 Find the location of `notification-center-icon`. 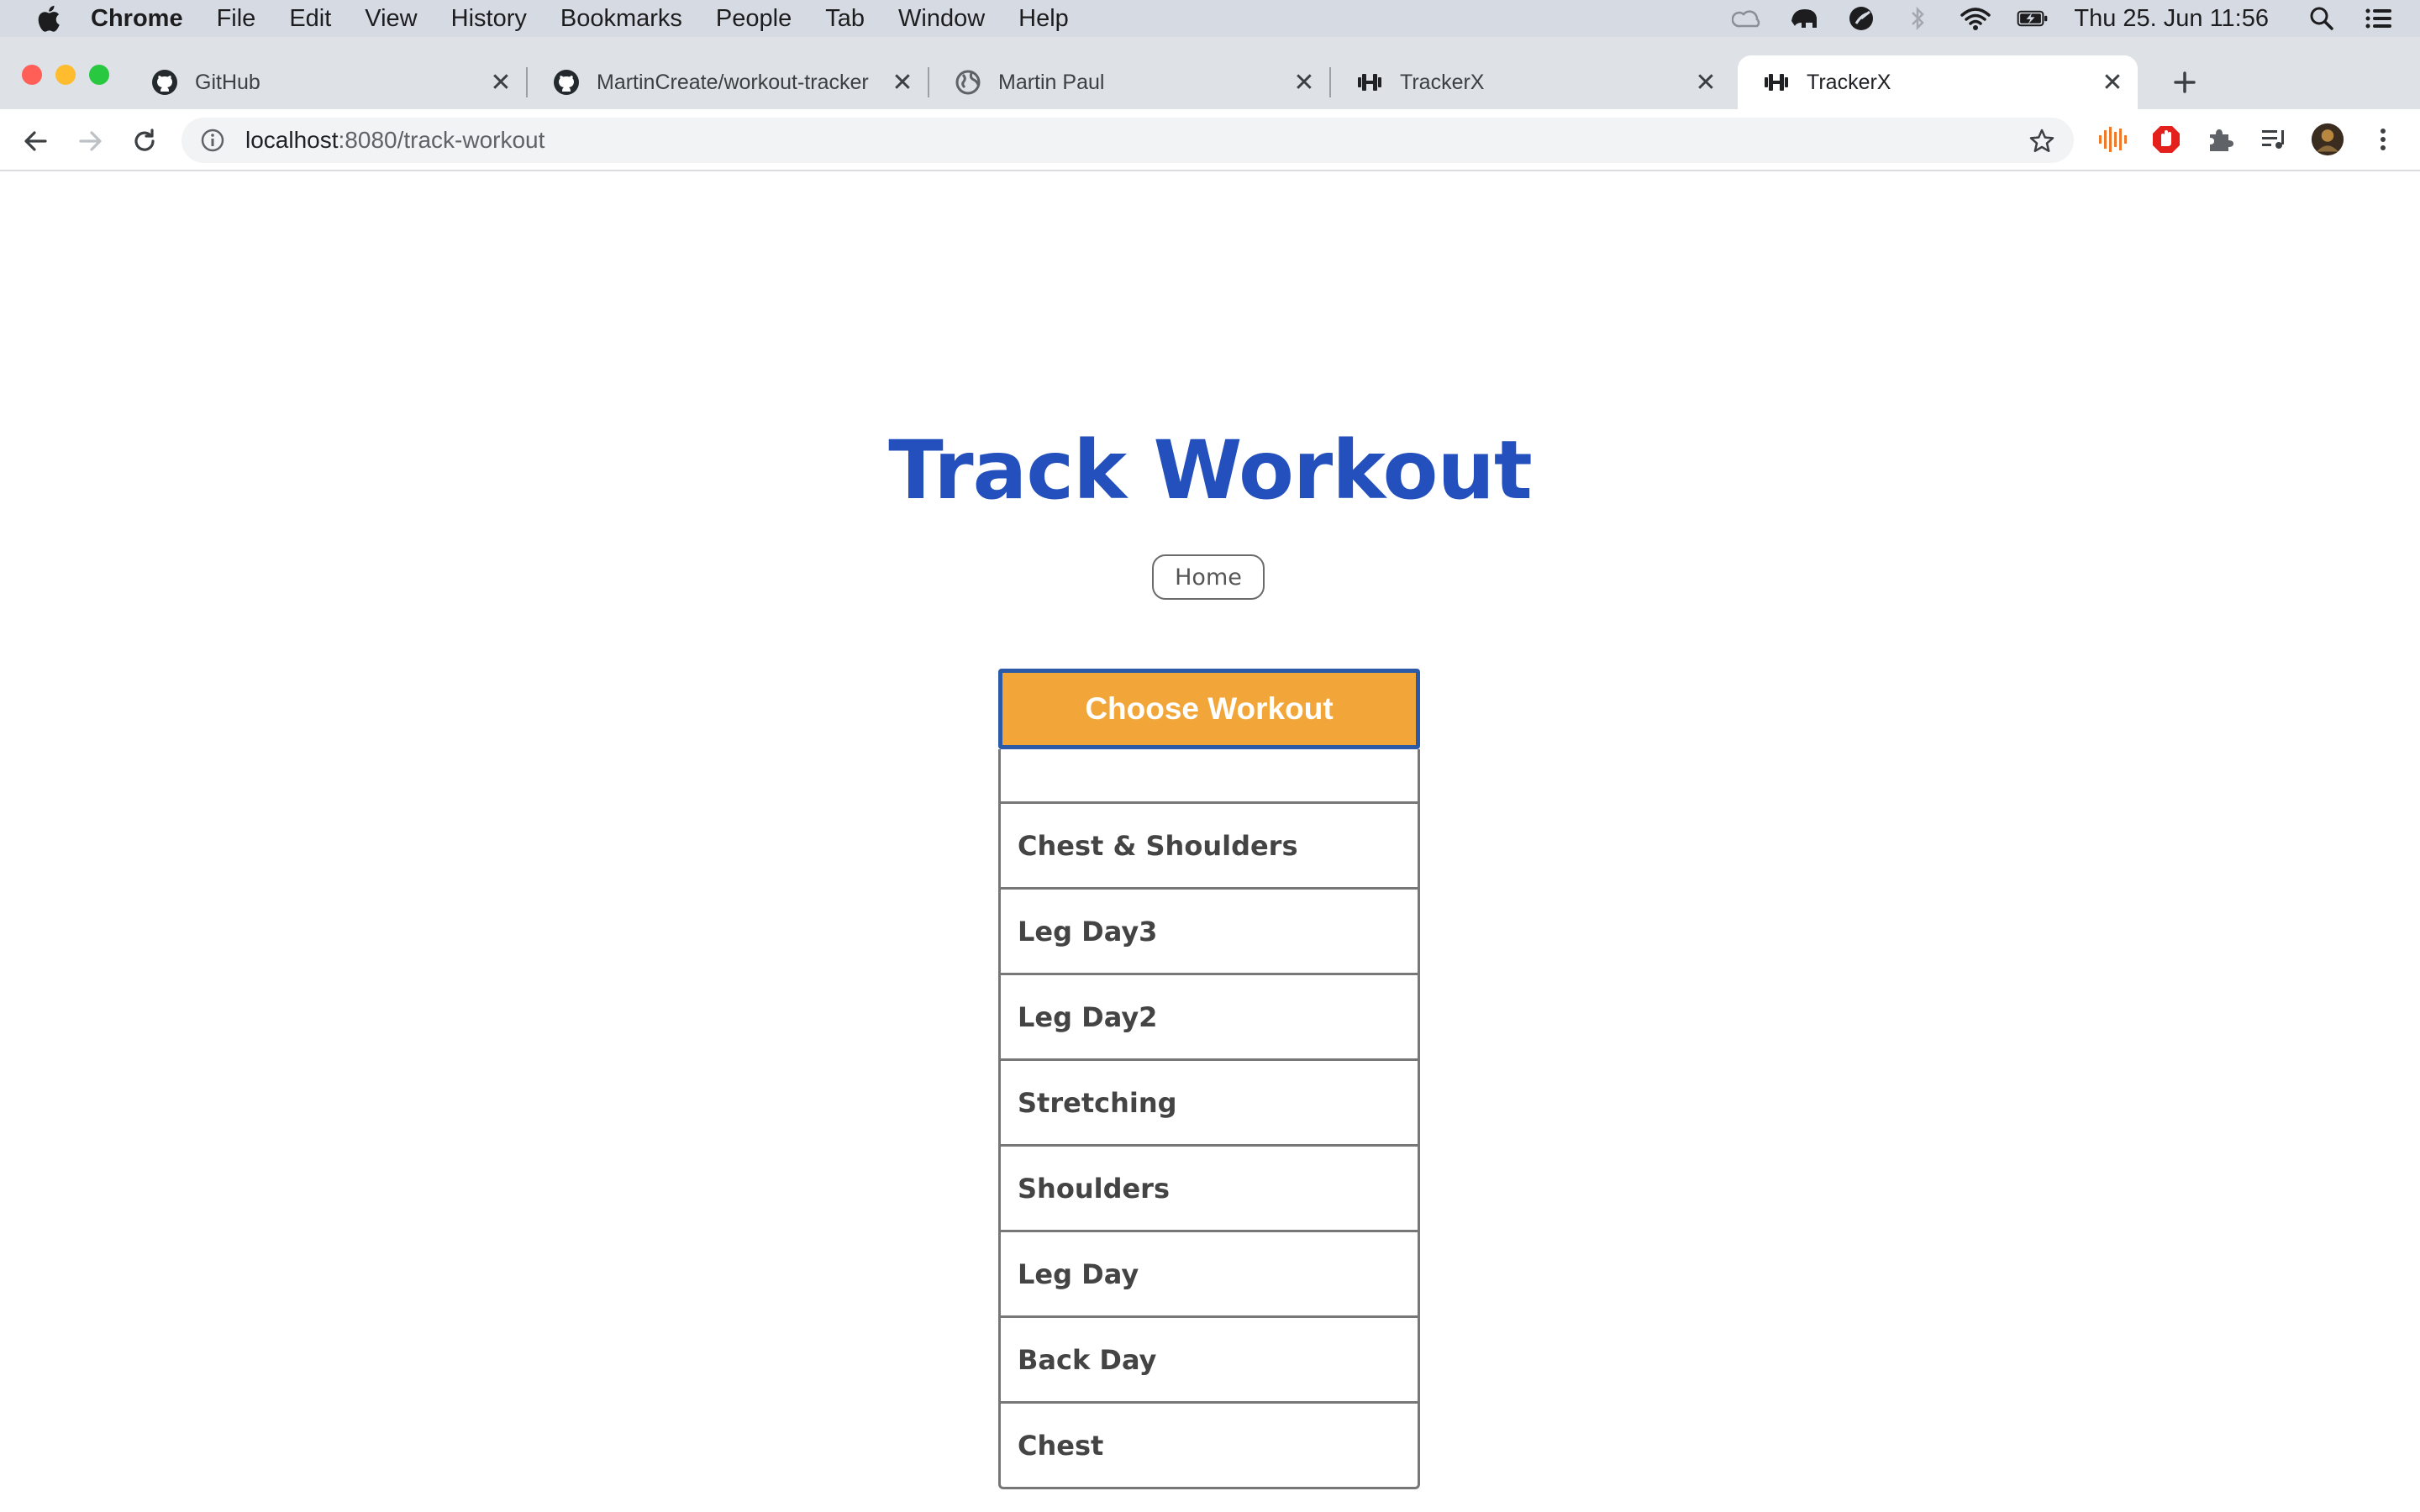

notification-center-icon is located at coordinates (2379, 18).